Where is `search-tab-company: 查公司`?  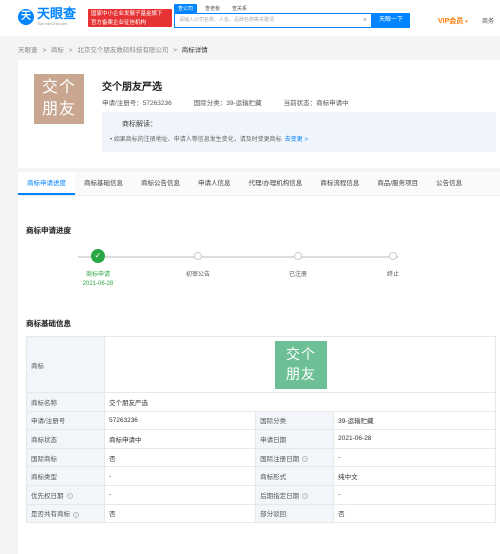 search-tab-company: 查公司 is located at coordinates (186, 8).